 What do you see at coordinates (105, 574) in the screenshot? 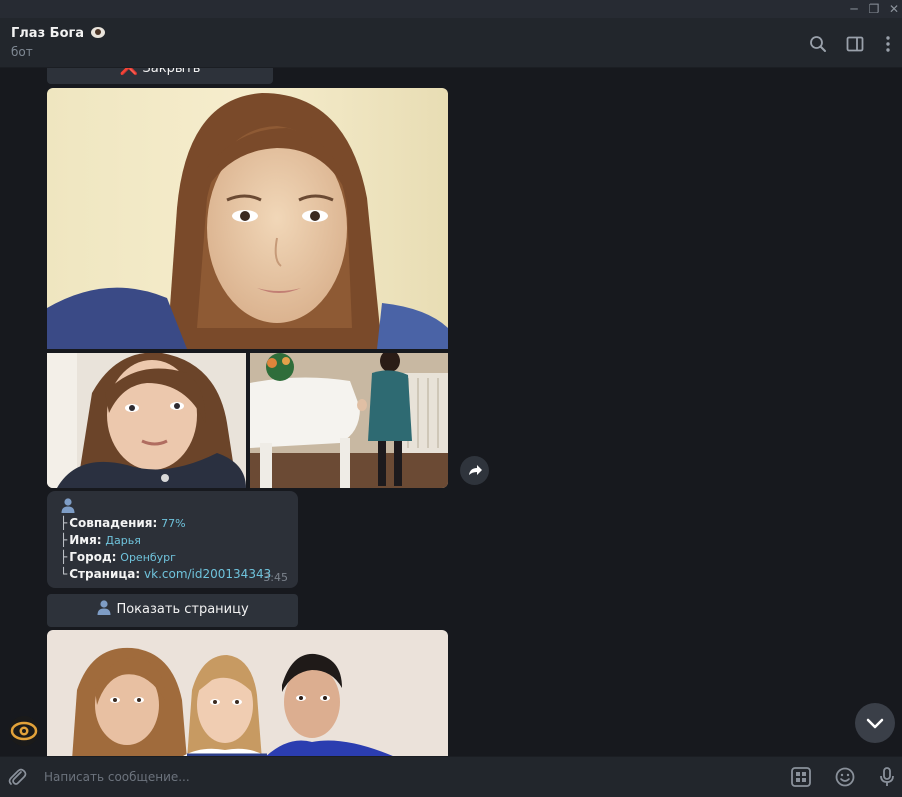
I see `page-label: Страница:` at bounding box center [105, 574].